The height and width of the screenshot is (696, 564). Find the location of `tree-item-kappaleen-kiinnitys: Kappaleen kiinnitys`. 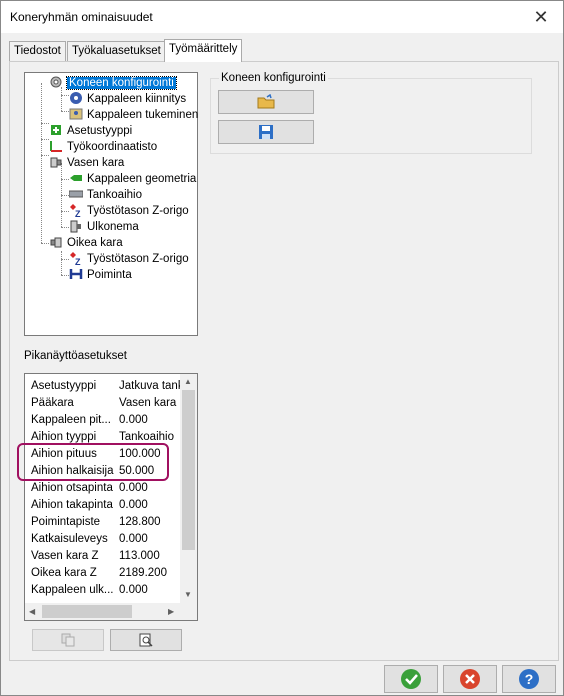

tree-item-kappaleen-kiinnitys: Kappaleen kiinnitys is located at coordinates (127, 99).